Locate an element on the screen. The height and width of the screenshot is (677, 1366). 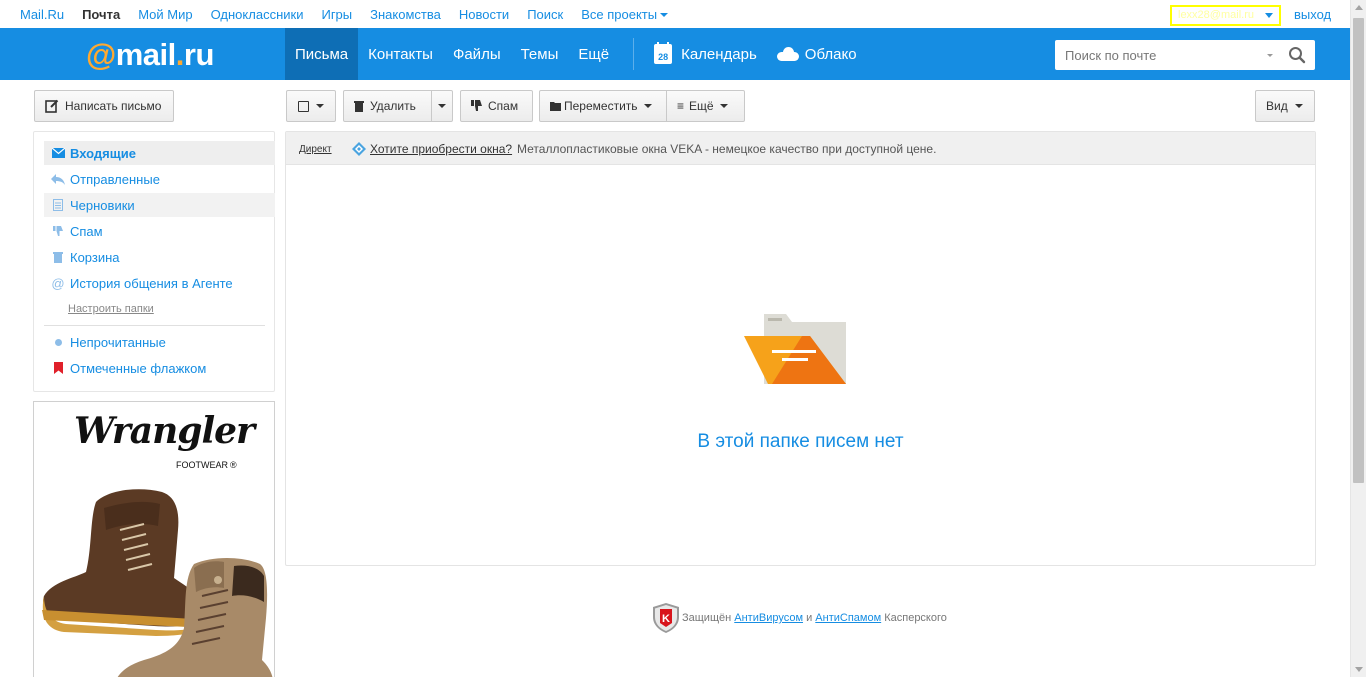
calendar-icon: 28 is located at coordinates (663, 53).